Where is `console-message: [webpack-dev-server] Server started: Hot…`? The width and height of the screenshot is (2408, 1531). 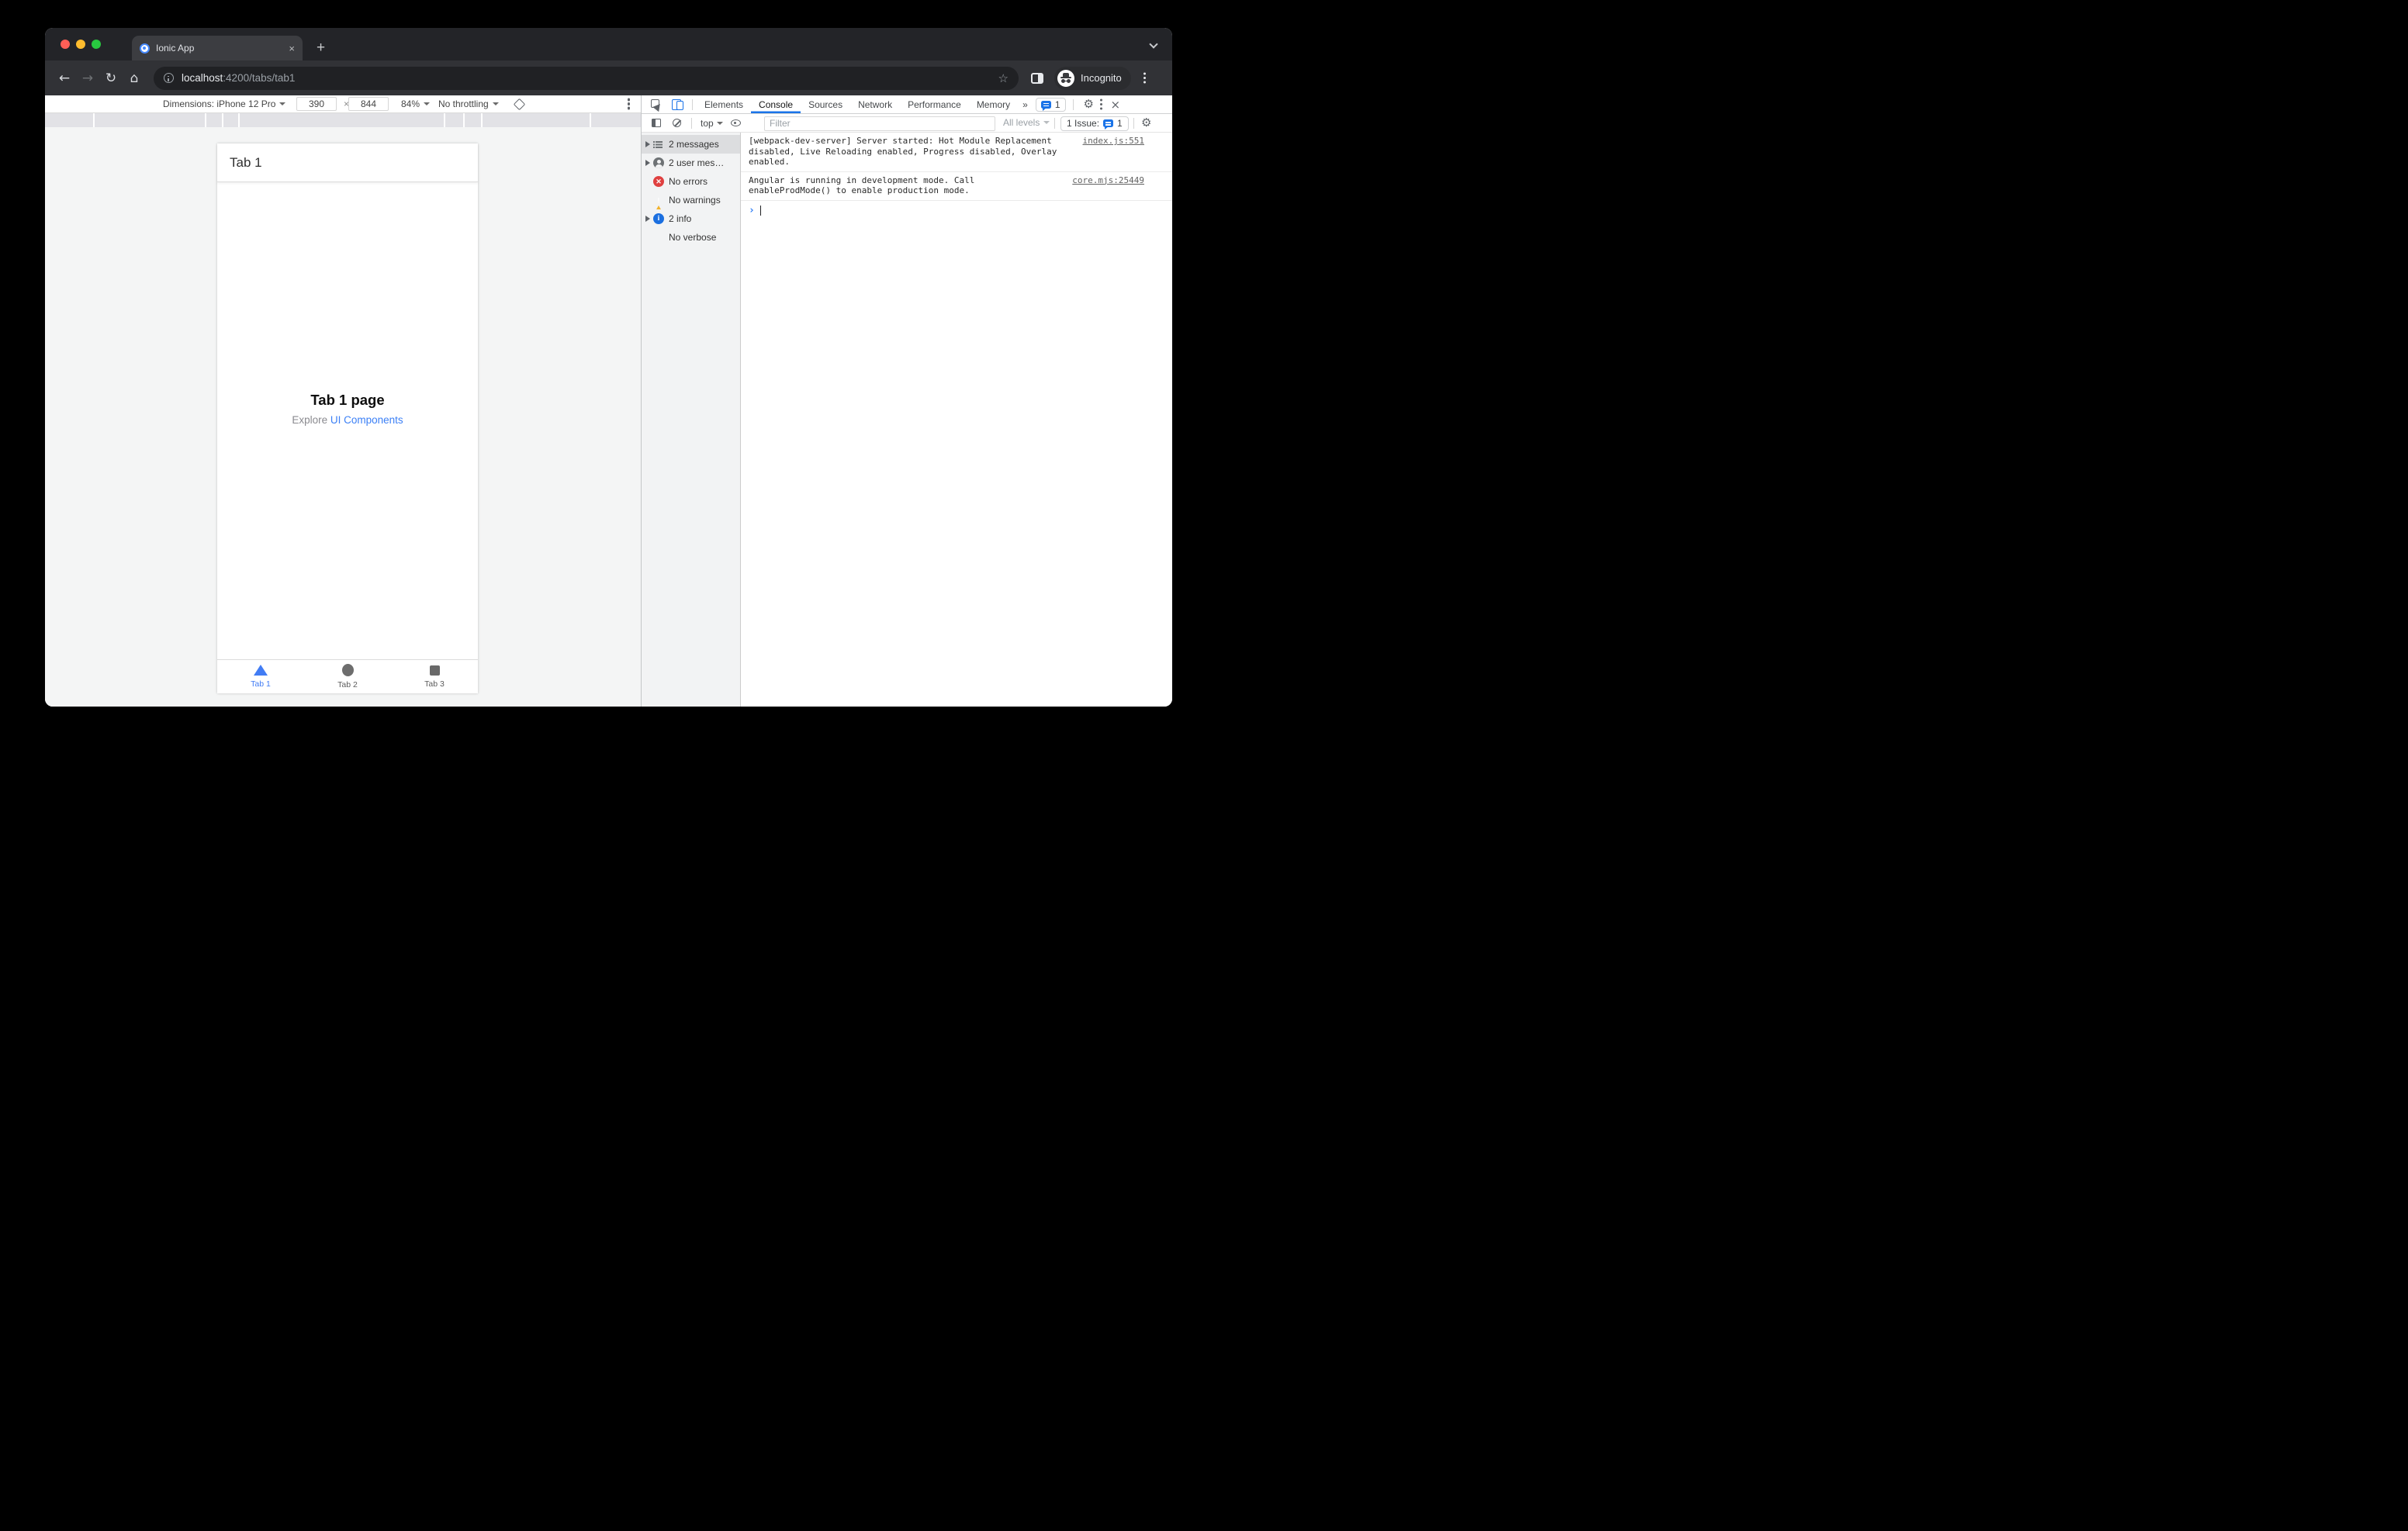
console-message: [webpack-dev-server] Server started: Hot… is located at coordinates (956, 152).